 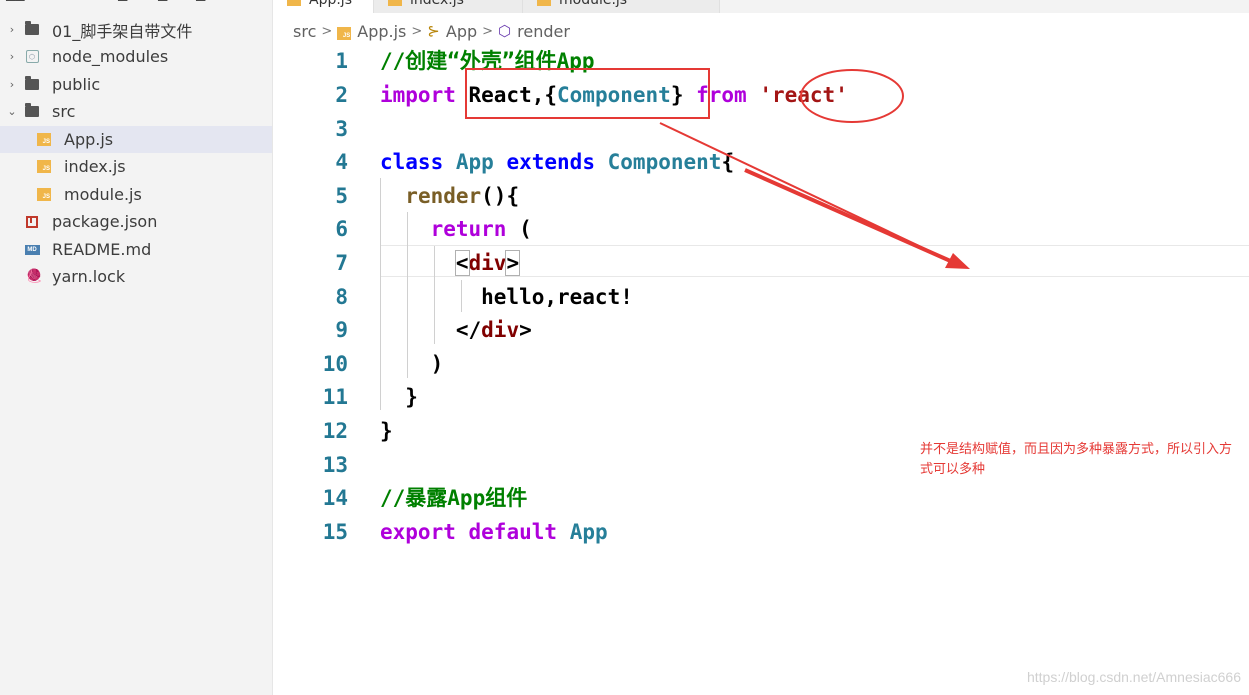 What do you see at coordinates (850, 216) in the screenshot?
I see `annotation-arrow-shaft` at bounding box center [850, 216].